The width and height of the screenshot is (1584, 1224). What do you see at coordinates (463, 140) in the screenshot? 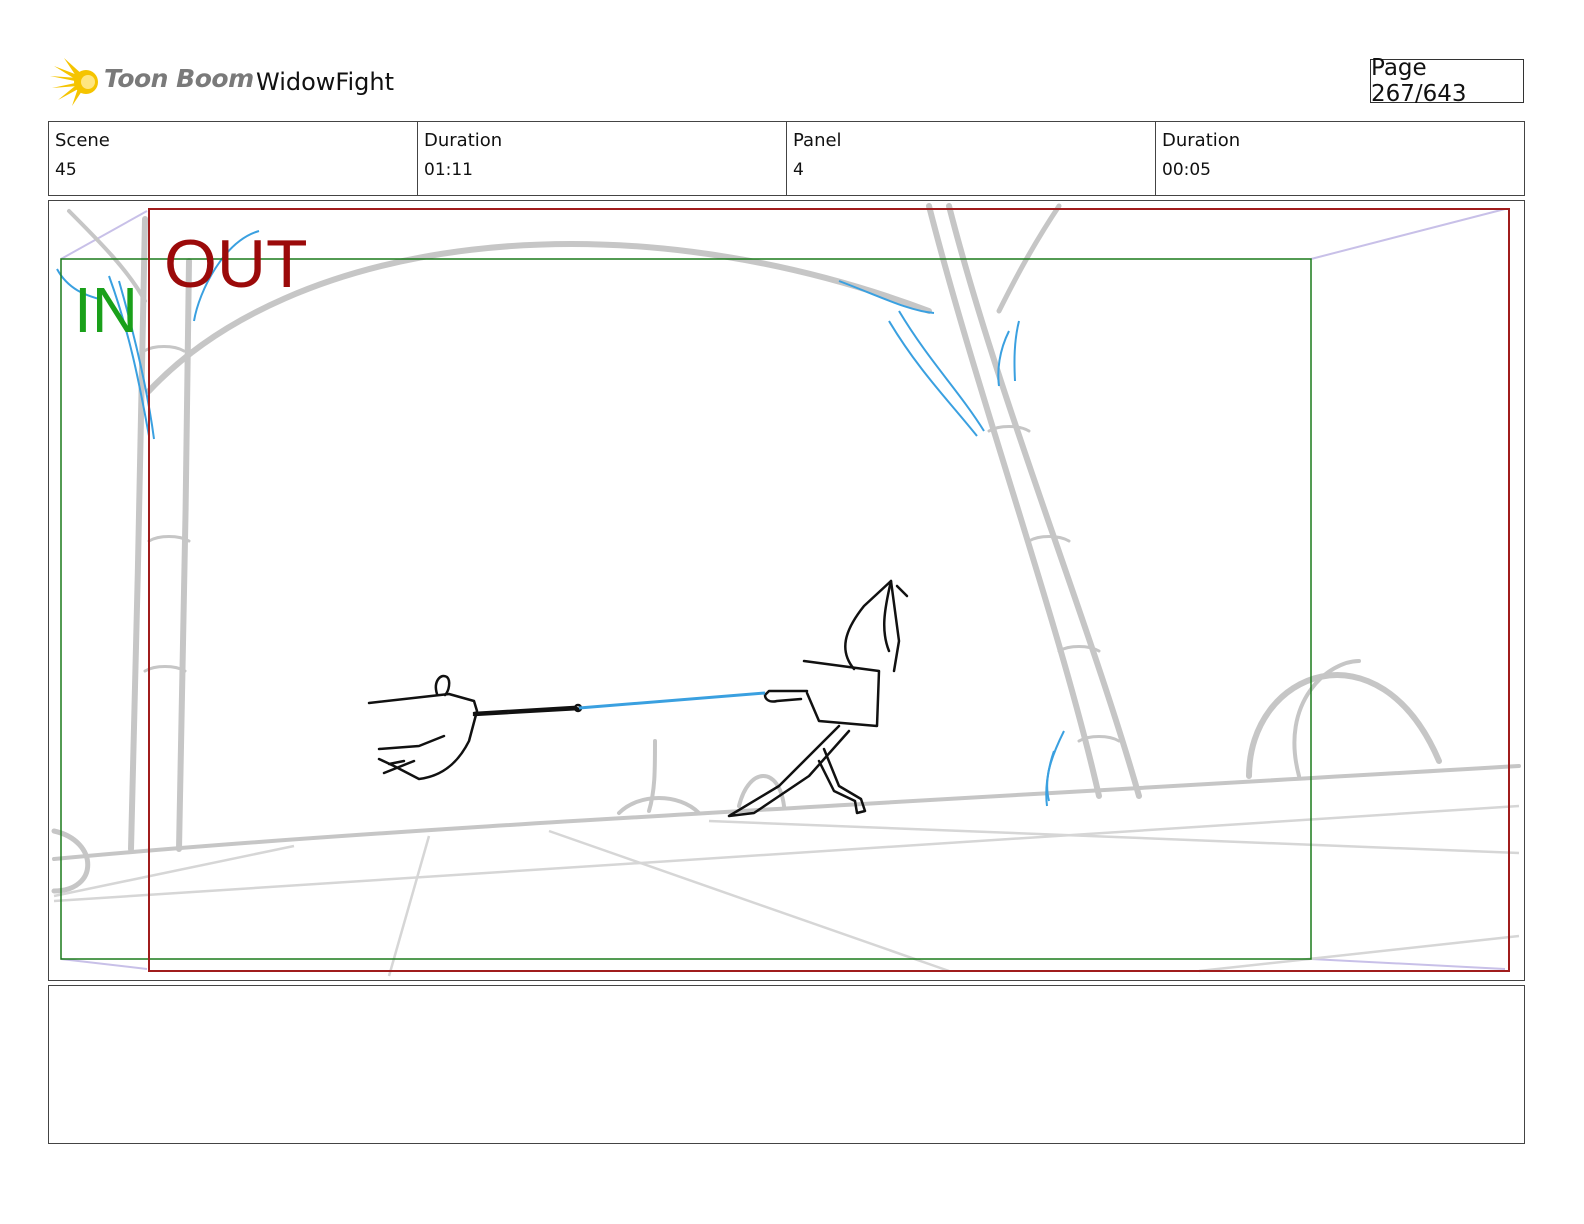
I see `scene-duration-label: Duration` at bounding box center [463, 140].